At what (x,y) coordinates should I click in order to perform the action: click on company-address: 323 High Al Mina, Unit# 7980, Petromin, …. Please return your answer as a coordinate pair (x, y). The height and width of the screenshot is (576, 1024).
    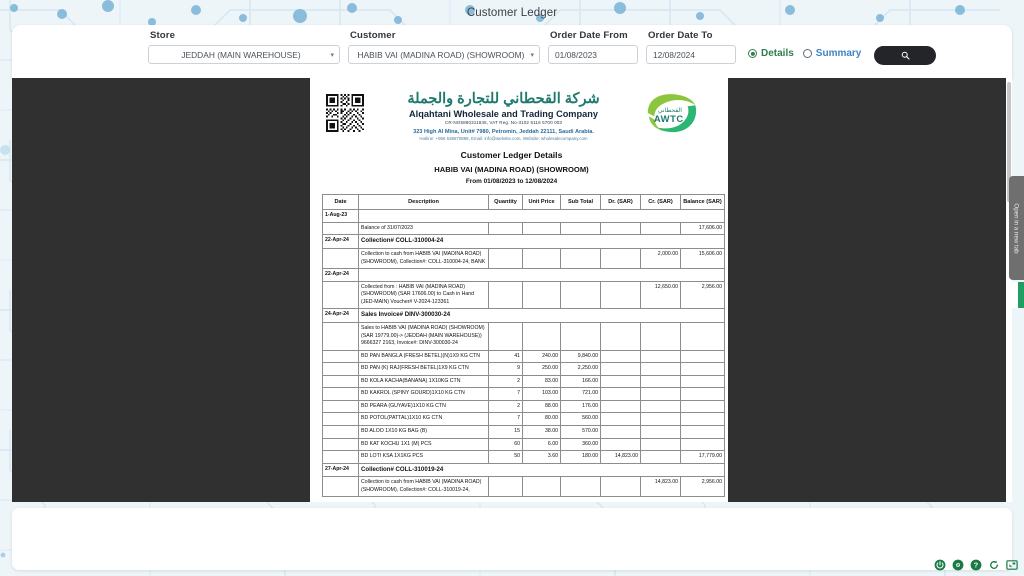
    Looking at the image, I should click on (503, 132).